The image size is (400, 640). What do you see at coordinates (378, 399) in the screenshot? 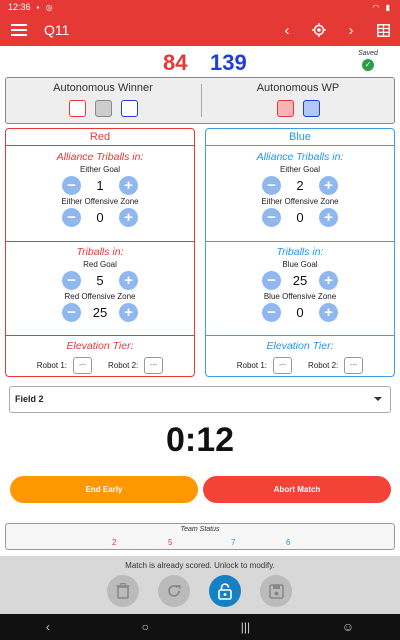
I see `dropdown-arrow-icon` at bounding box center [378, 399].